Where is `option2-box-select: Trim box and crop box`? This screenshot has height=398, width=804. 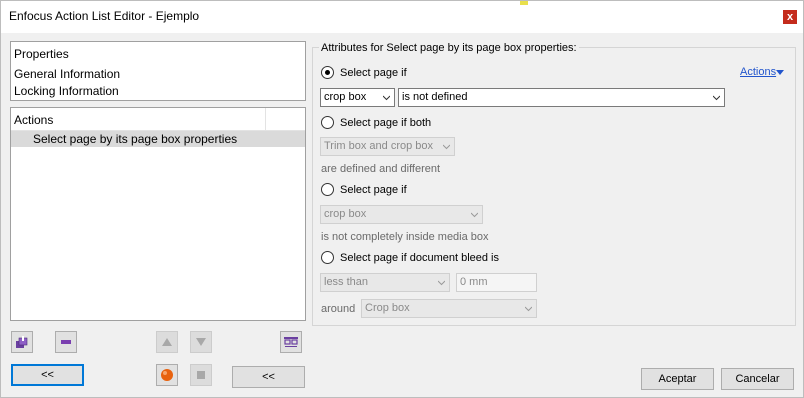
option2-box-select: Trim box and crop box is located at coordinates (387, 146).